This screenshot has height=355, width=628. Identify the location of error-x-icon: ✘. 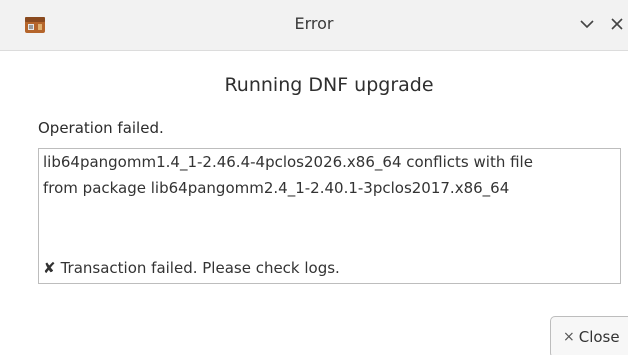
(49, 268).